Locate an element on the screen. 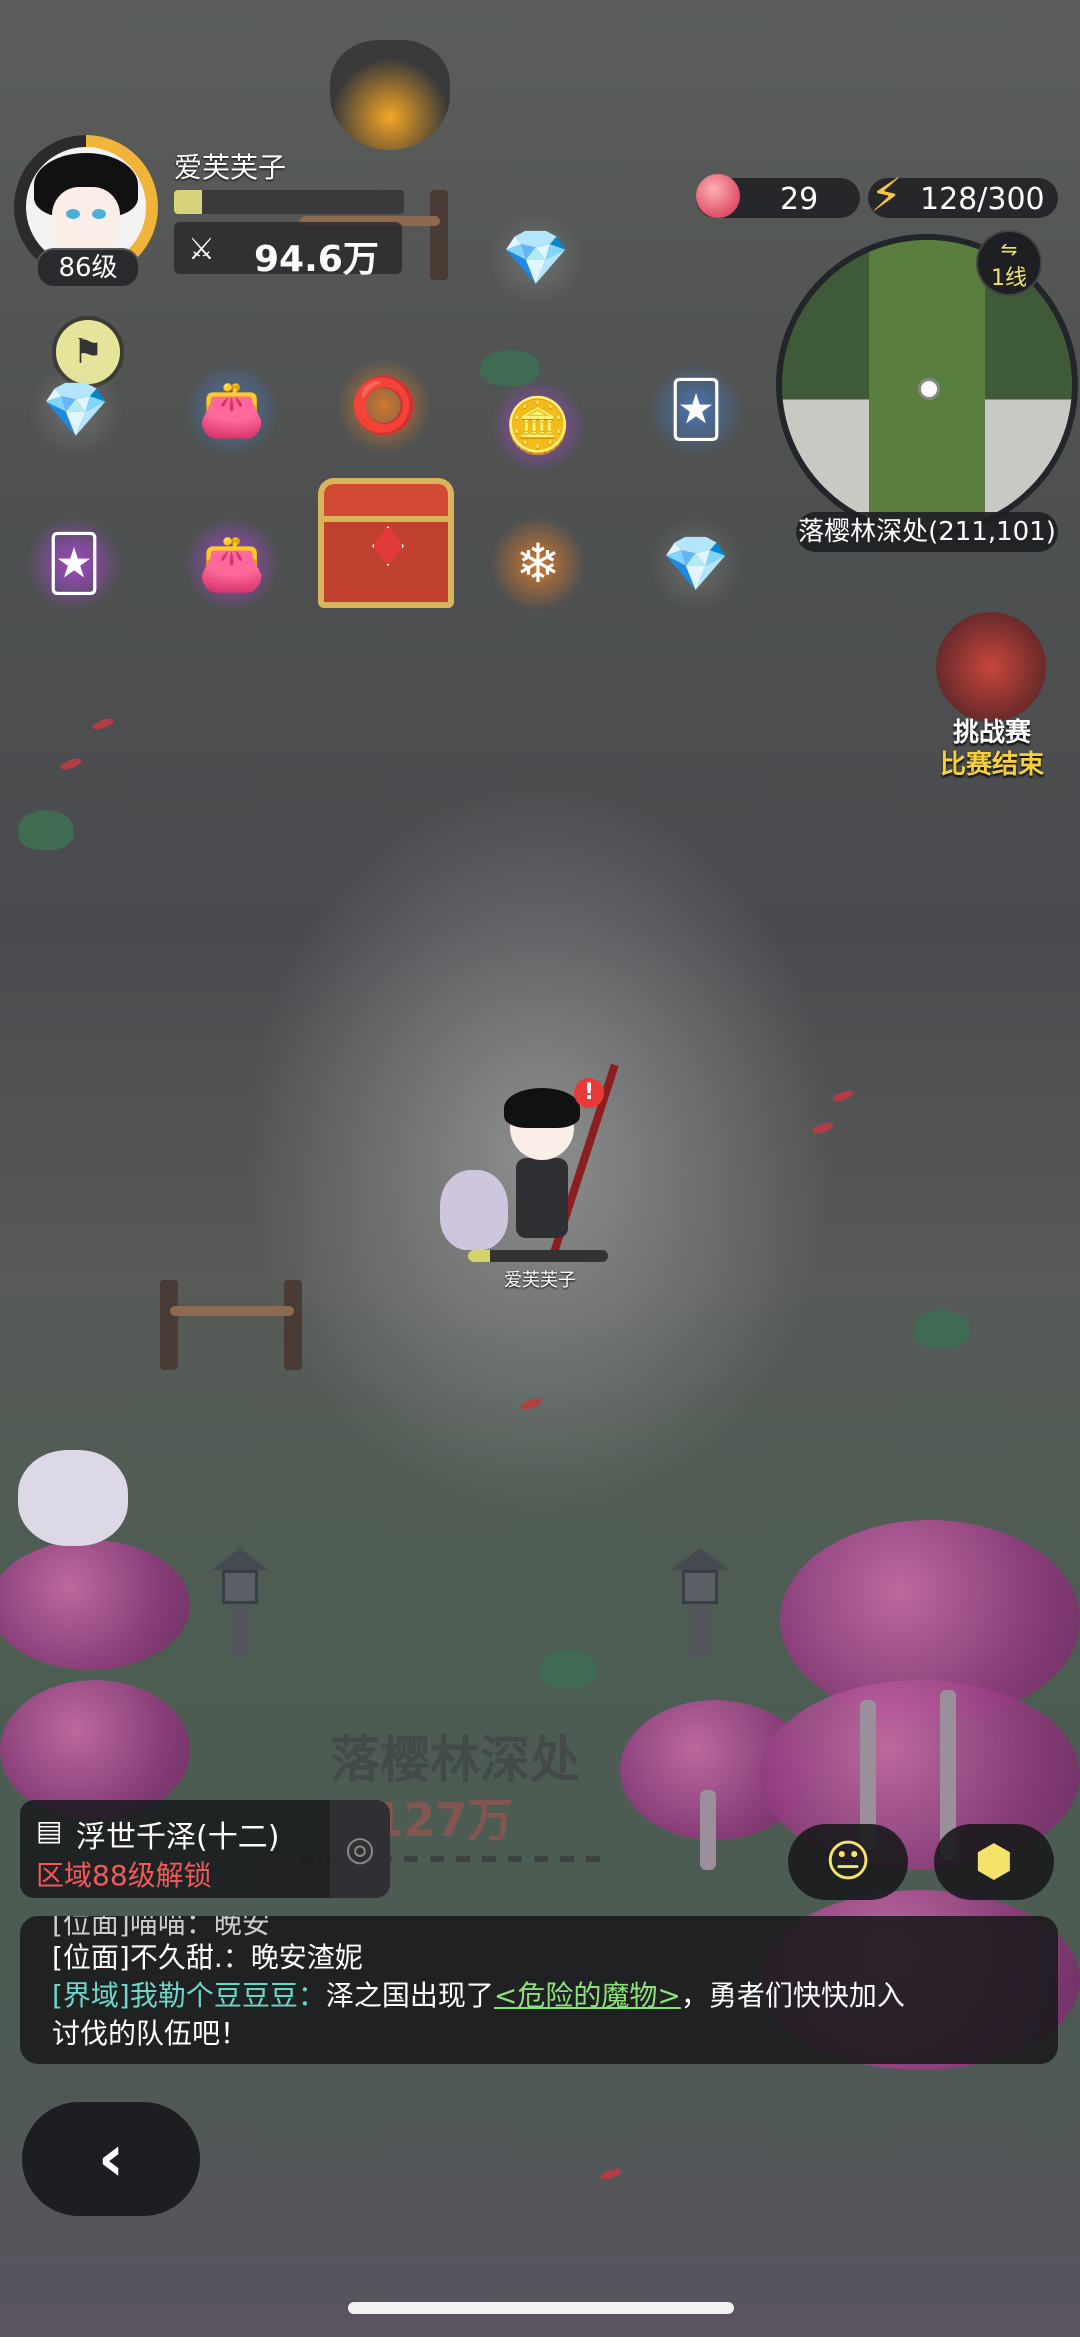  chat-message: 泽之国出现了 is located at coordinates (409, 1995).